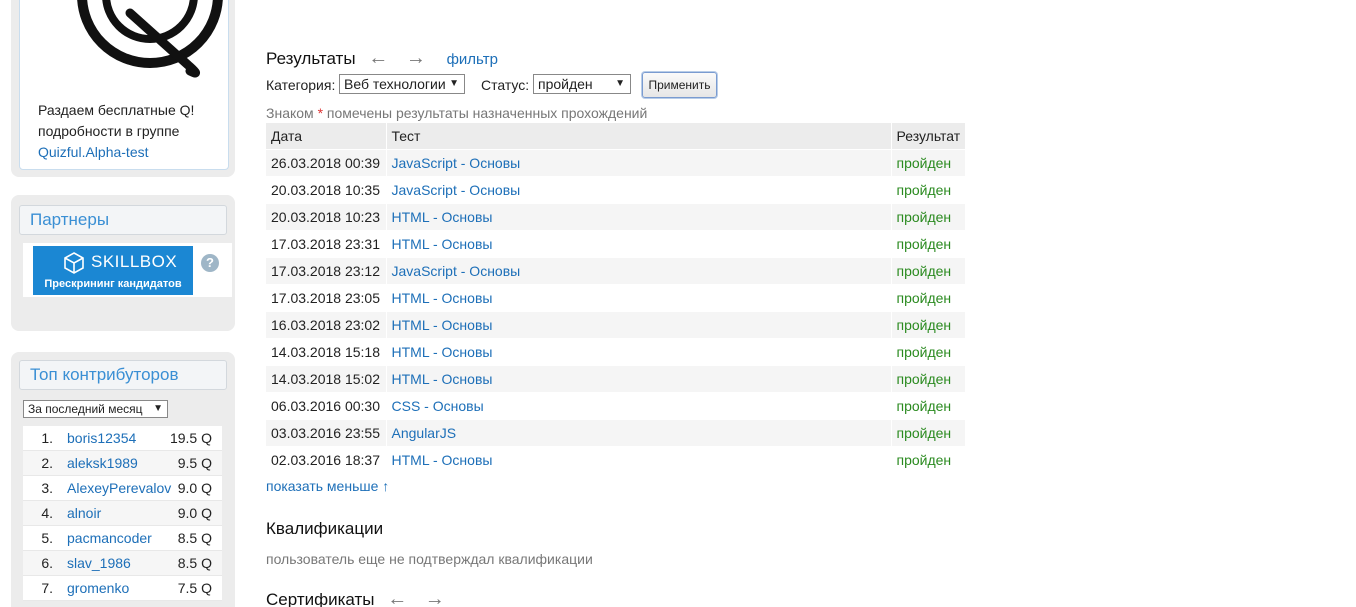  What do you see at coordinates (327, 486) in the screenshot?
I see `show-less-link: показать меньше ↑` at bounding box center [327, 486].